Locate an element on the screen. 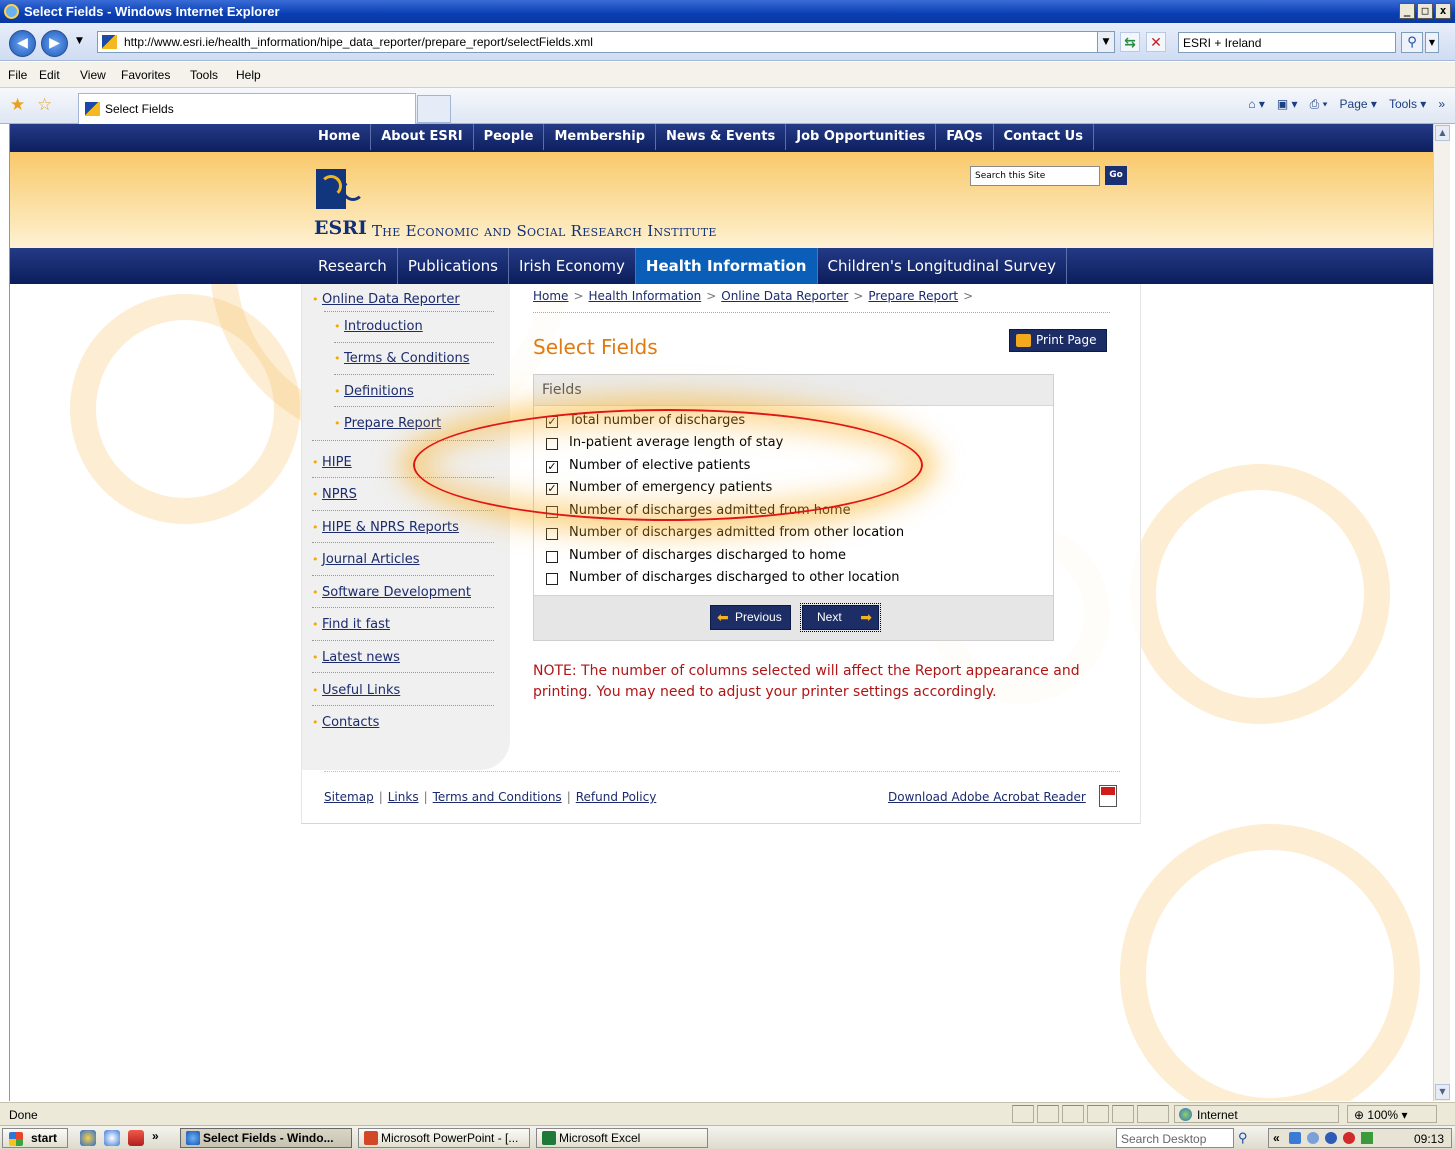  minimize-button: _ is located at coordinates (1407, 11).